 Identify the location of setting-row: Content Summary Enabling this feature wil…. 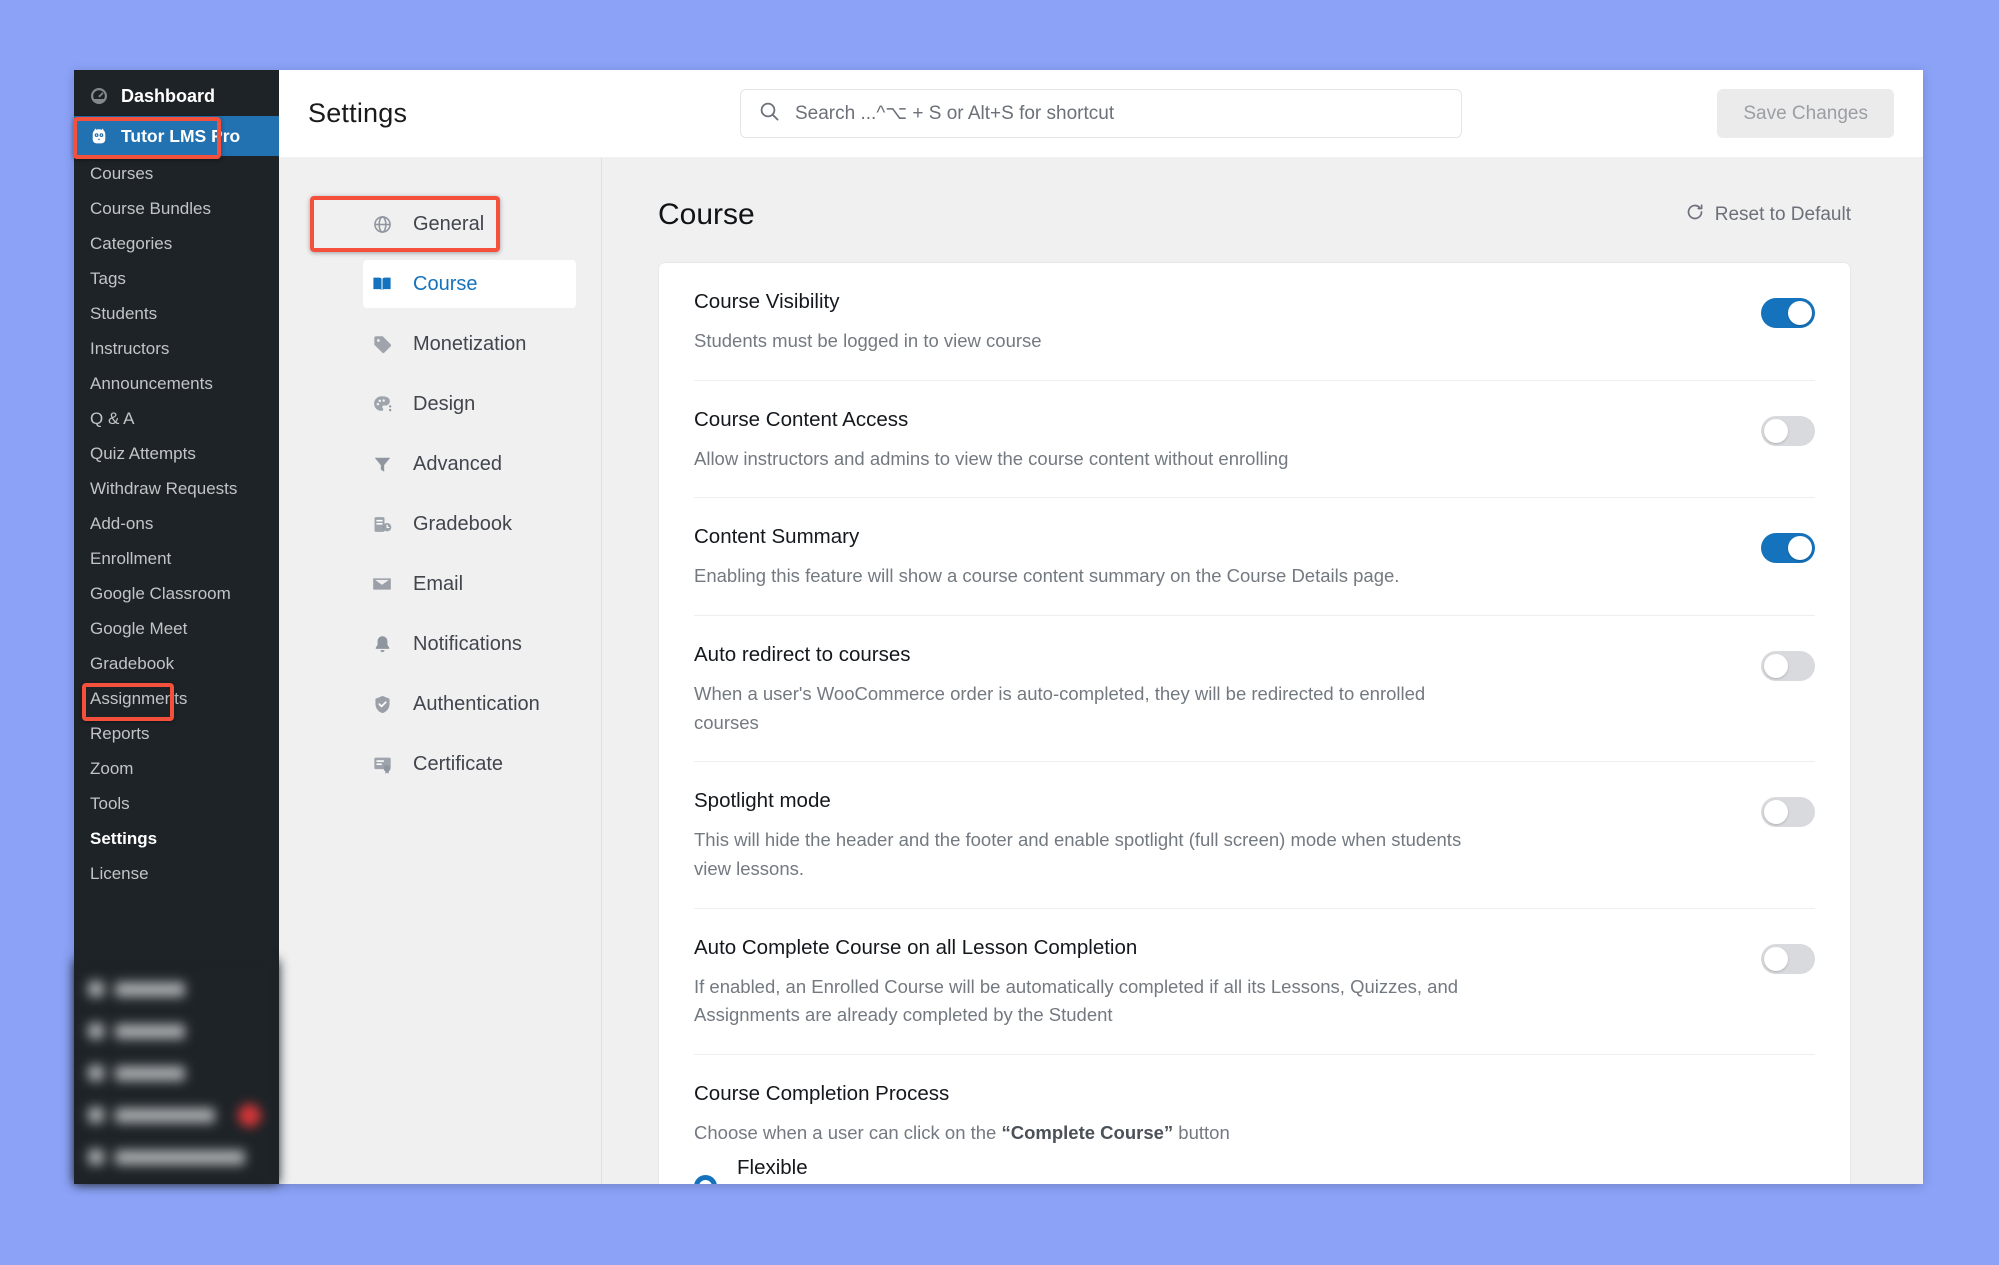
(1254, 557).